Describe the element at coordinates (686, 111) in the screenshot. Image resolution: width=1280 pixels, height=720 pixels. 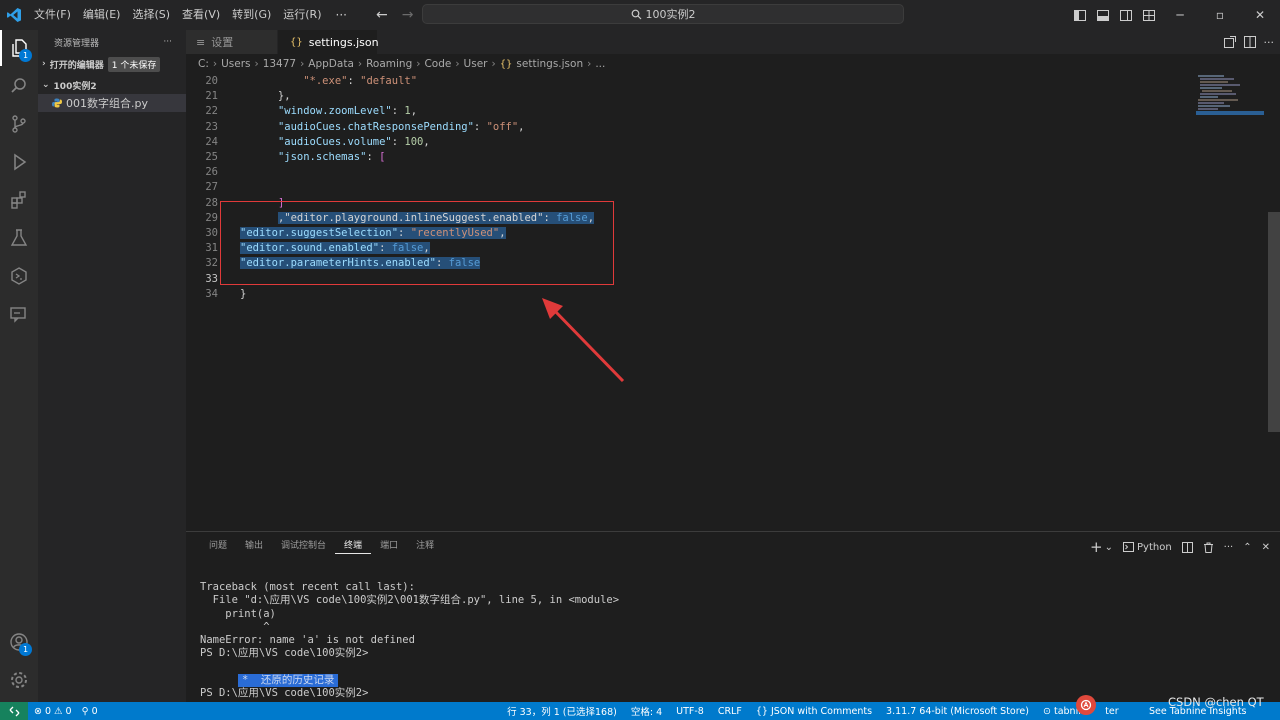
I see `code-line: 22 "window.zoomLevel": 1,` at that location.